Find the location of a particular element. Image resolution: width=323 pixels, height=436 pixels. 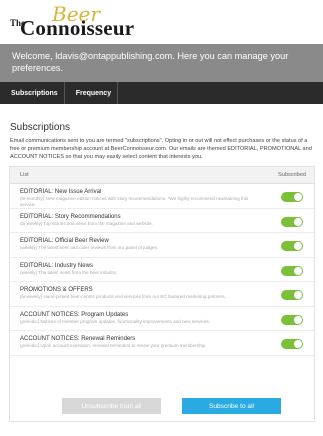

column-header-subscribed: Subscribed is located at coordinates (292, 175).